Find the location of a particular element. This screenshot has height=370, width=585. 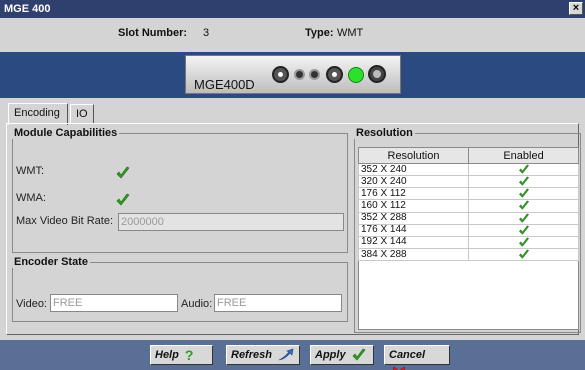

table-row: 160 X 112 is located at coordinates (468, 206).